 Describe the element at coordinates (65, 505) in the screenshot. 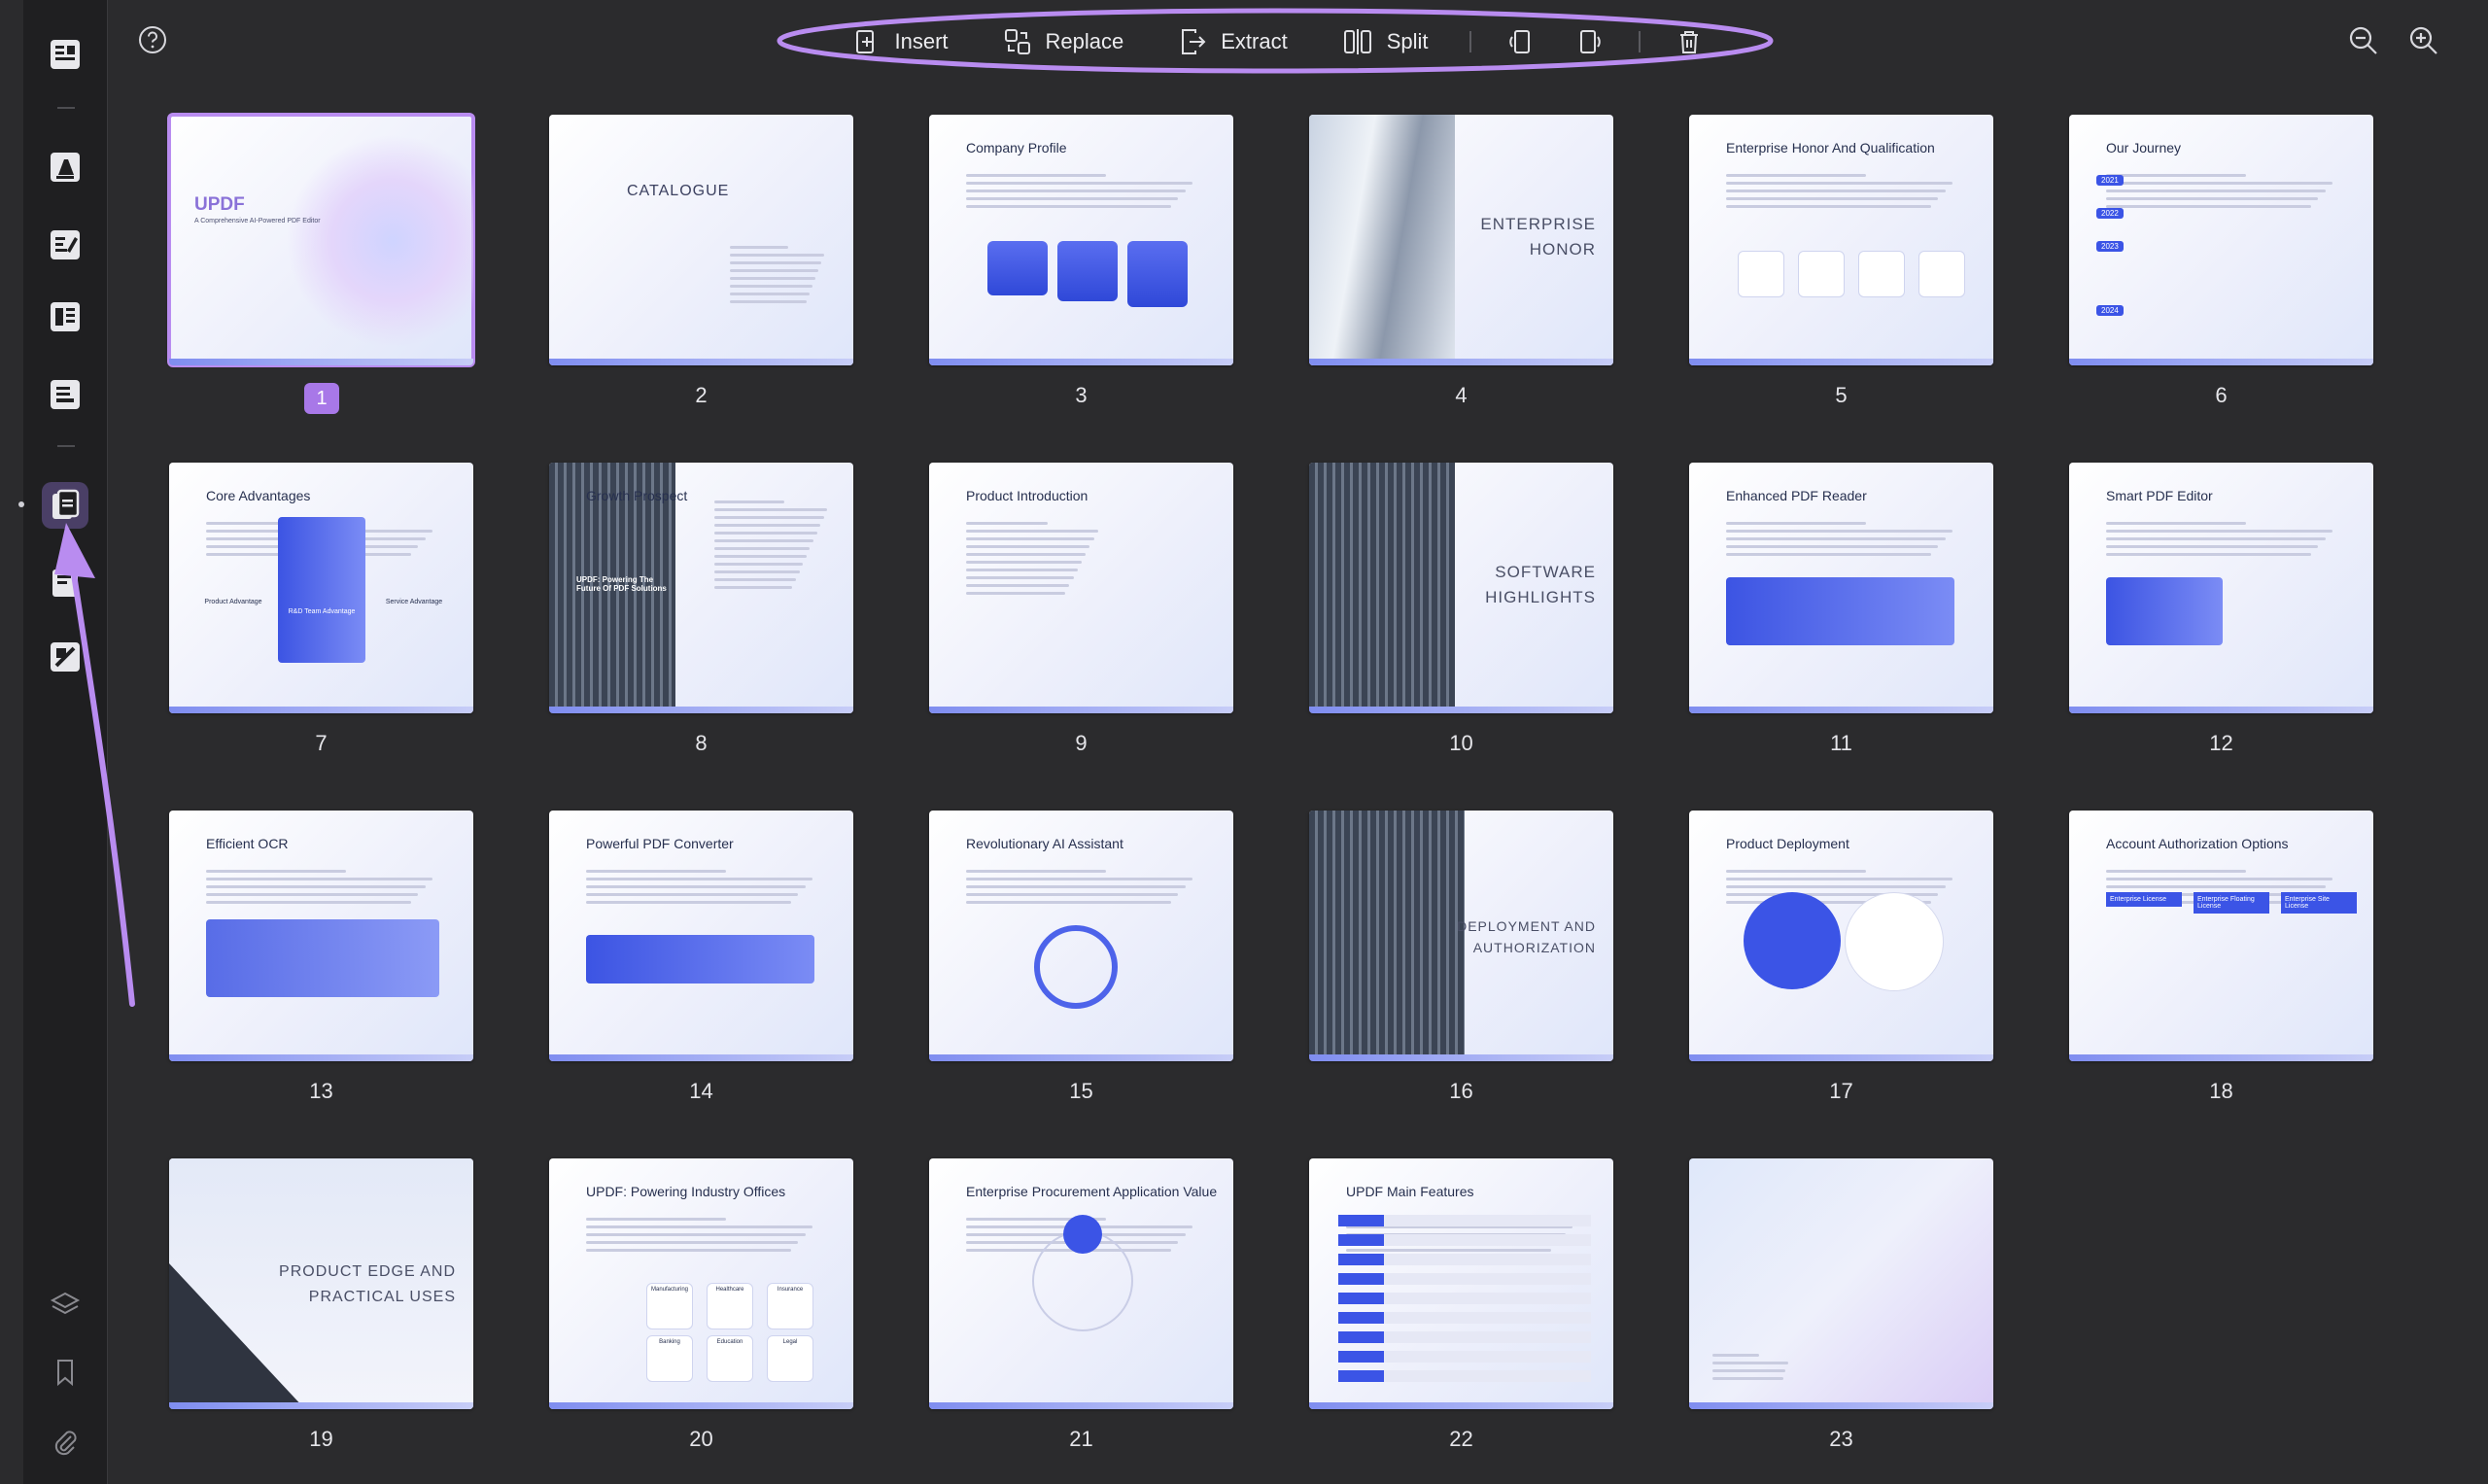

I see `organize-pages-icon` at that location.